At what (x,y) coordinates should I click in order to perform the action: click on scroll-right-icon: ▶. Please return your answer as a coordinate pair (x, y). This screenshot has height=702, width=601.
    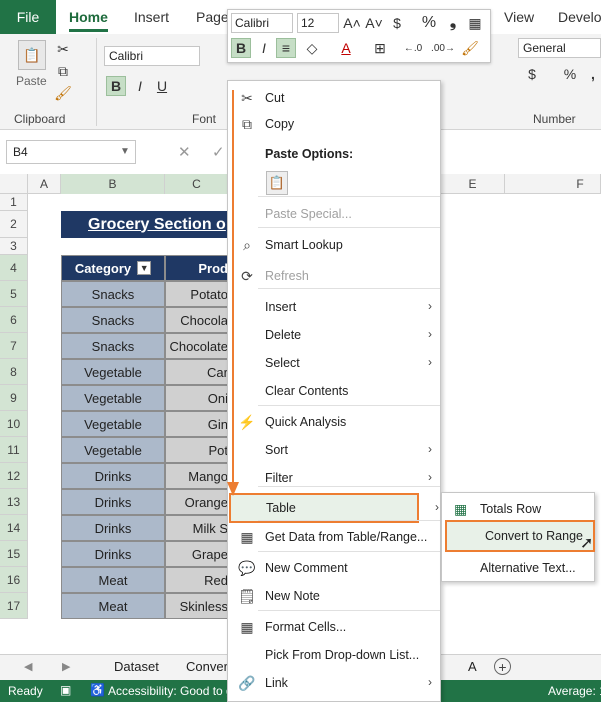
    Looking at the image, I should click on (66, 666).